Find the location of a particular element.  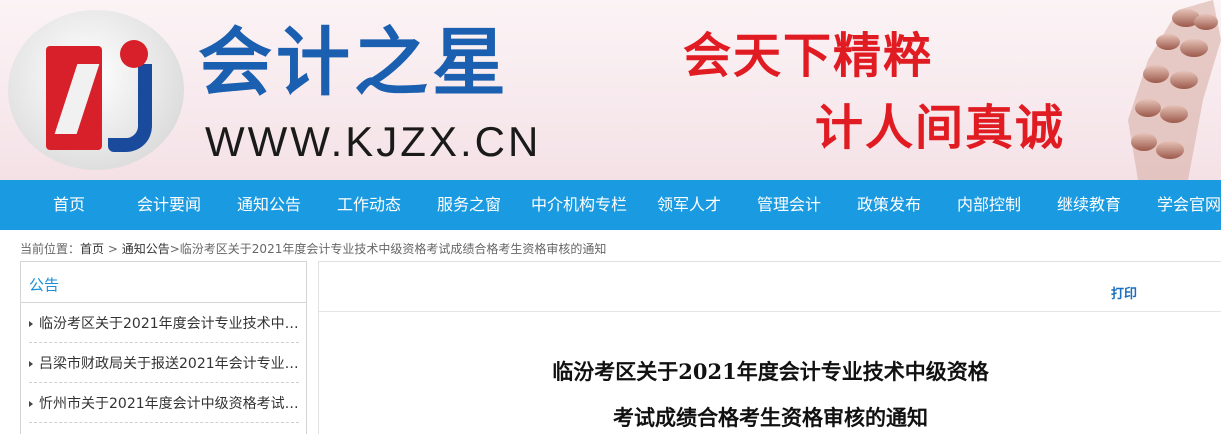

sidebar-item-label: 吕梁市财政局关于报送2021年会计专业技术中级资格考试合格人员资格审核材料的通知 is located at coordinates (170, 364).